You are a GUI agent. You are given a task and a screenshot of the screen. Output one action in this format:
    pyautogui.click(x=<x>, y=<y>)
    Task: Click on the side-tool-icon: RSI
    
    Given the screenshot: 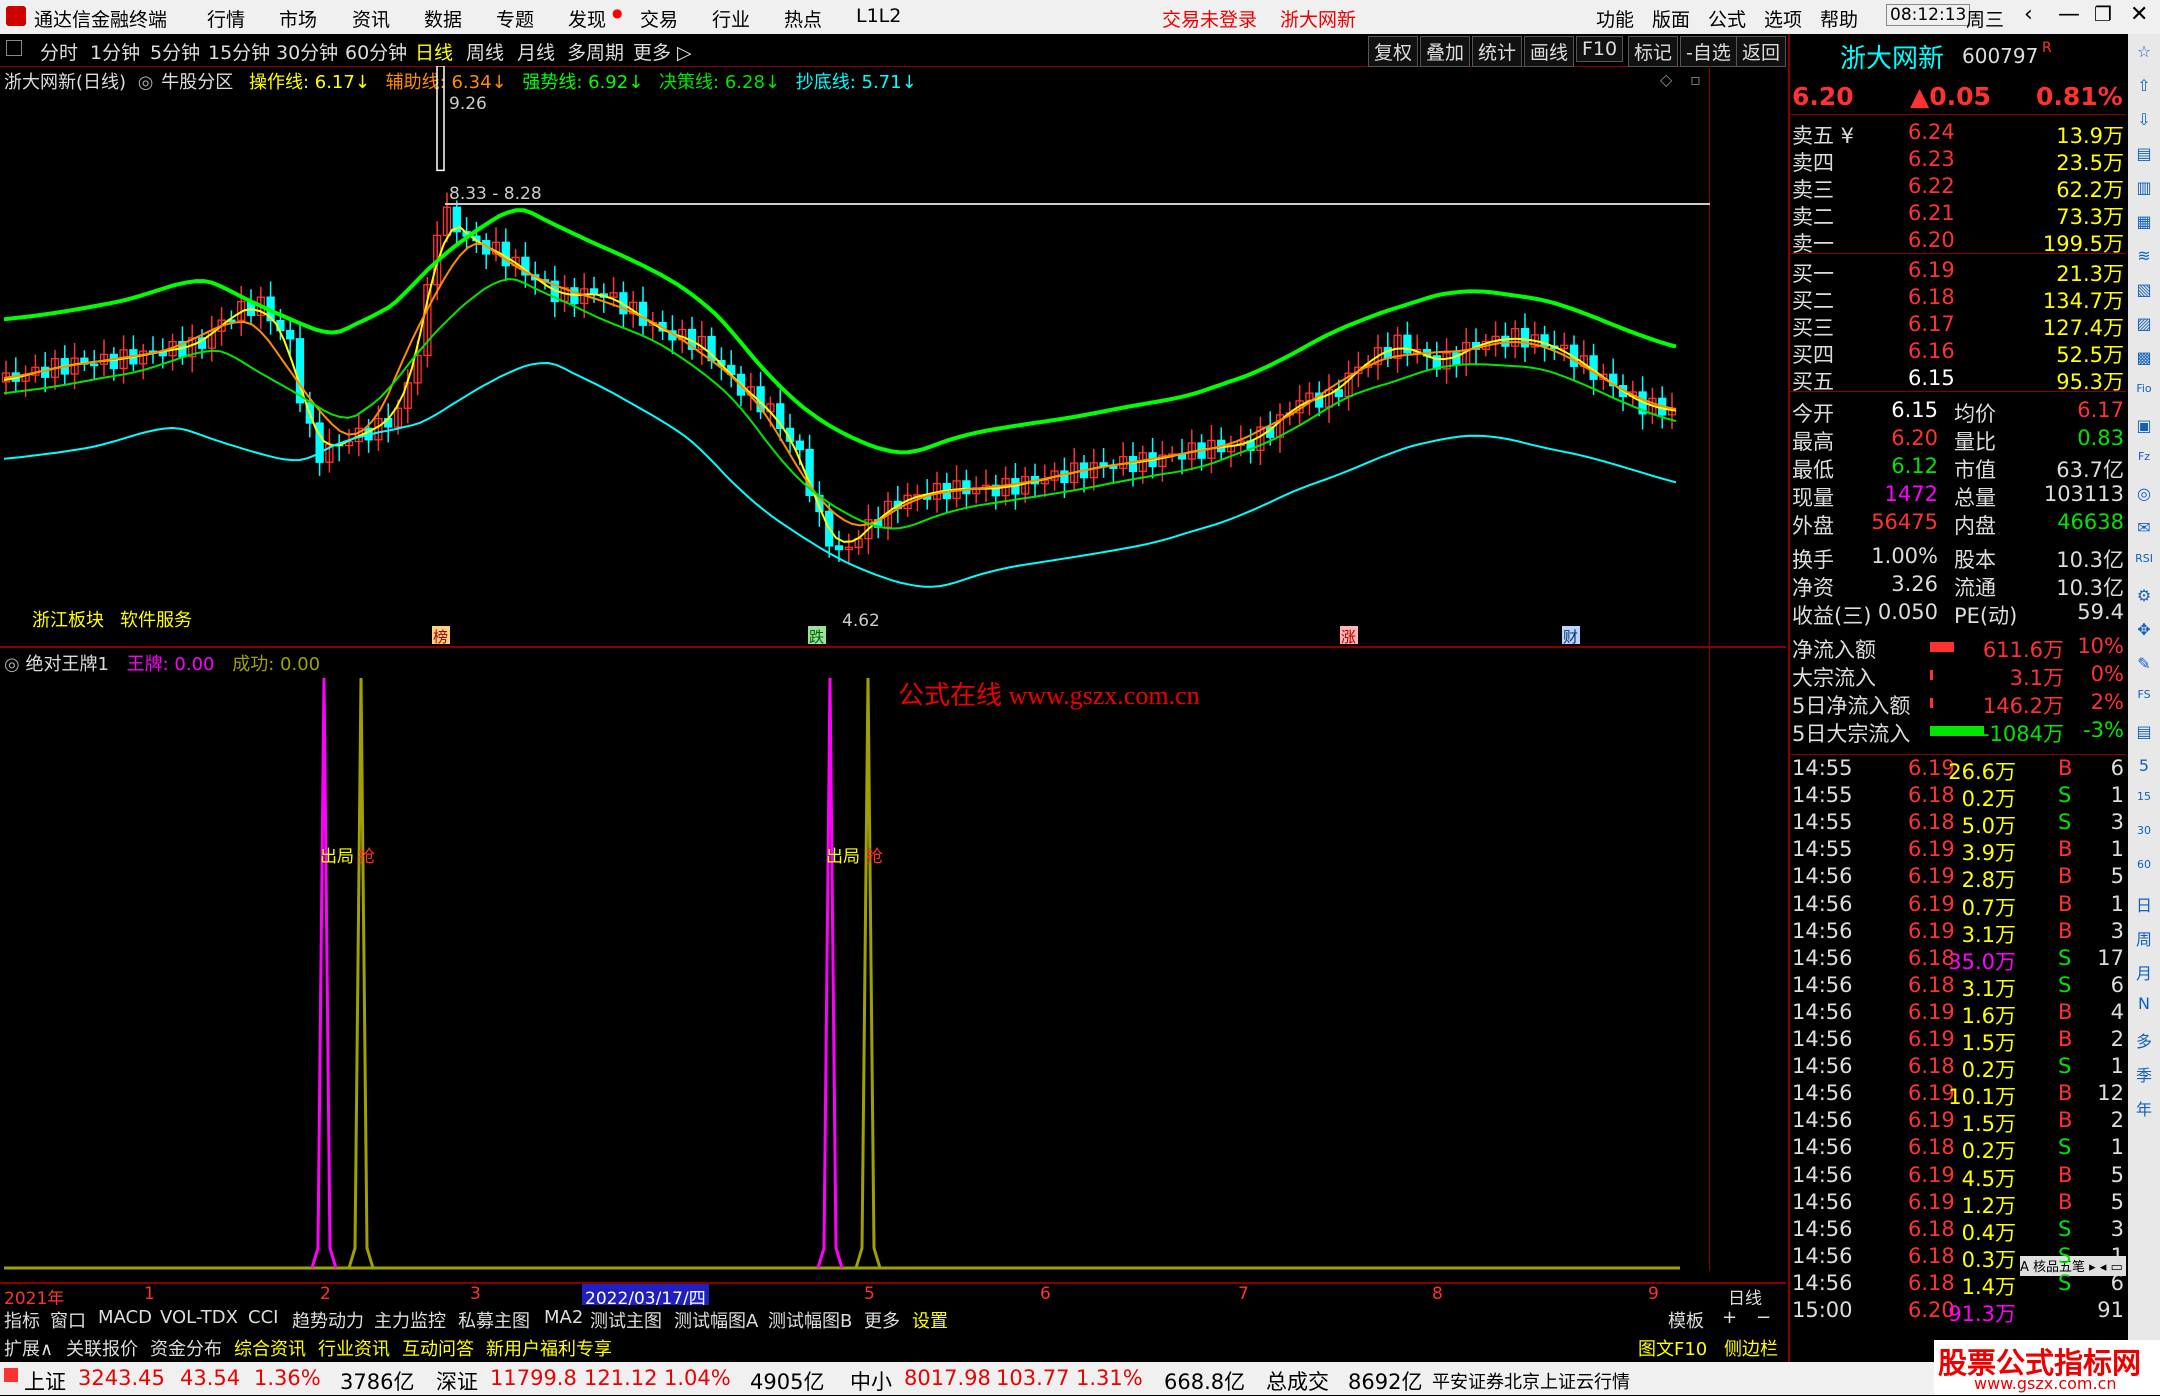 What is the action you would take?
    pyautogui.click(x=2144, y=564)
    